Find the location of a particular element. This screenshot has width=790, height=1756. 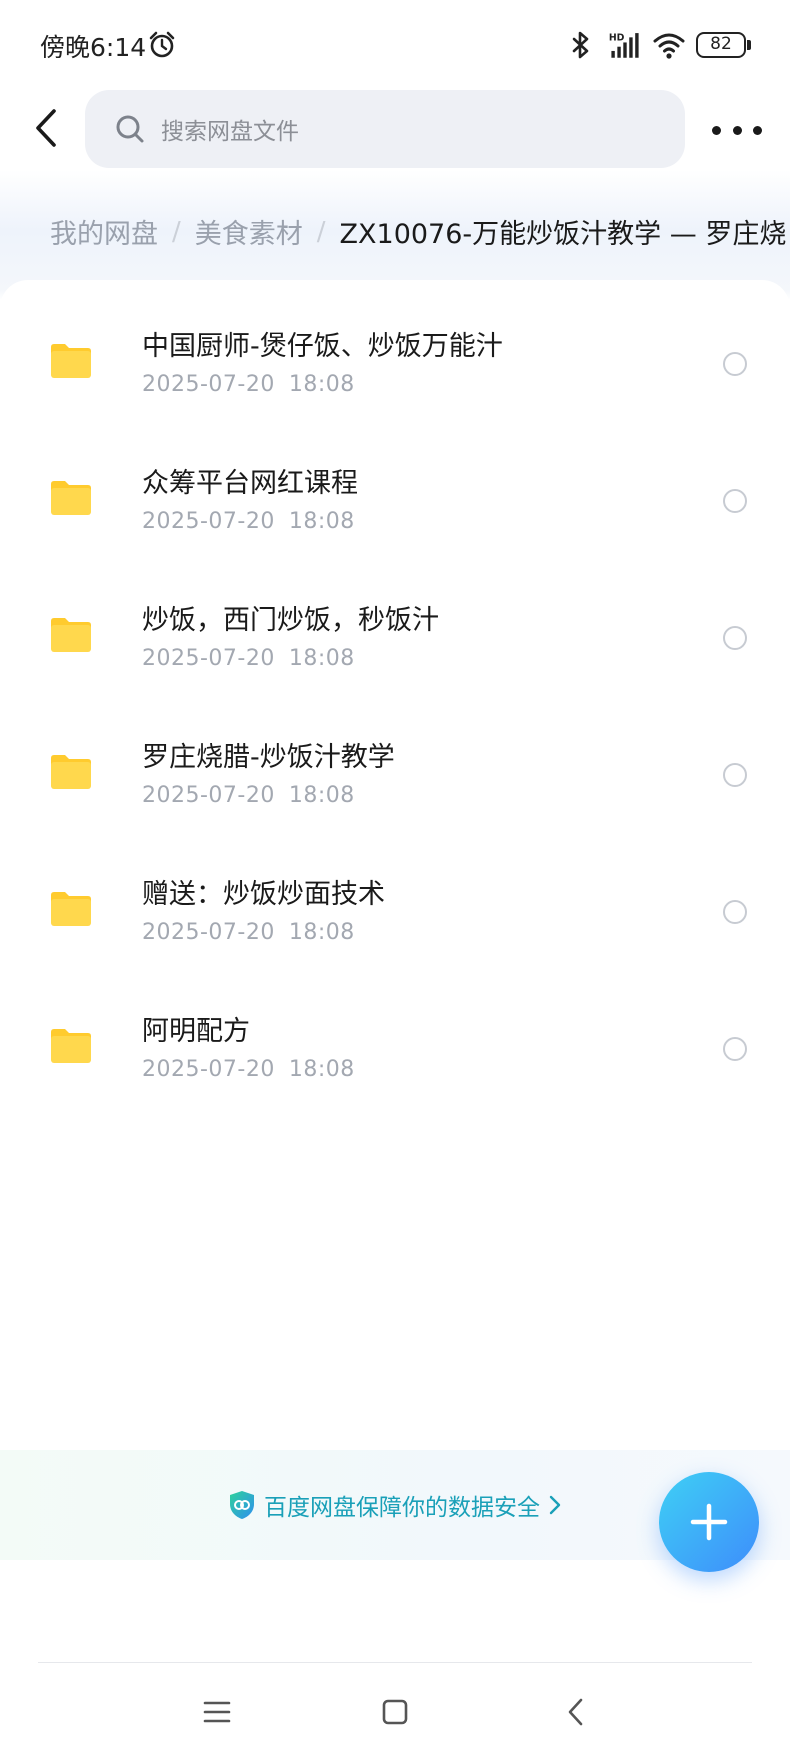

file-row: 罗庄烧腊-炒饭汁教学 2025-07-20 18:08 is located at coordinates (395, 759).